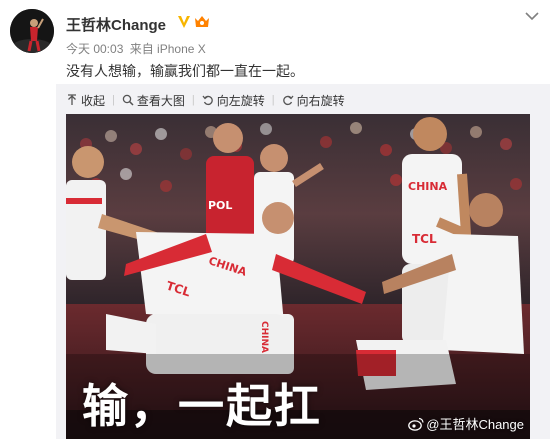 Image resolution: width=550 pixels, height=439 pixels. What do you see at coordinates (288, 100) in the screenshot?
I see `rotate-right-icon` at bounding box center [288, 100].